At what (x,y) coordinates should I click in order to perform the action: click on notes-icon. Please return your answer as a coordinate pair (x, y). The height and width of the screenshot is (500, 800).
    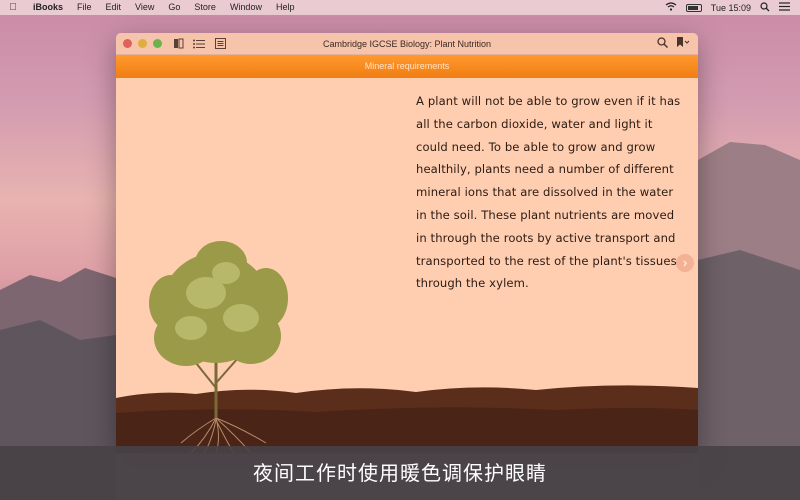
    Looking at the image, I should click on (220, 43).